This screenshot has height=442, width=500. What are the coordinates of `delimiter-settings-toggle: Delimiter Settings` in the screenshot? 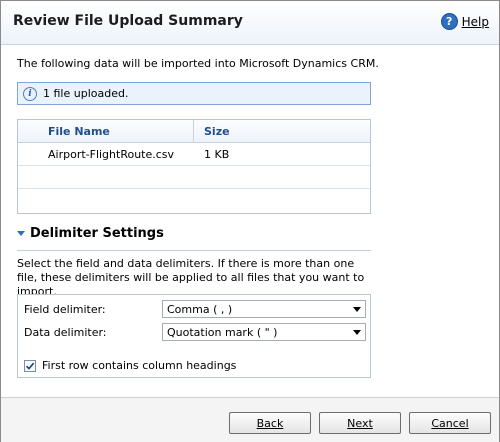 It's located at (90, 233).